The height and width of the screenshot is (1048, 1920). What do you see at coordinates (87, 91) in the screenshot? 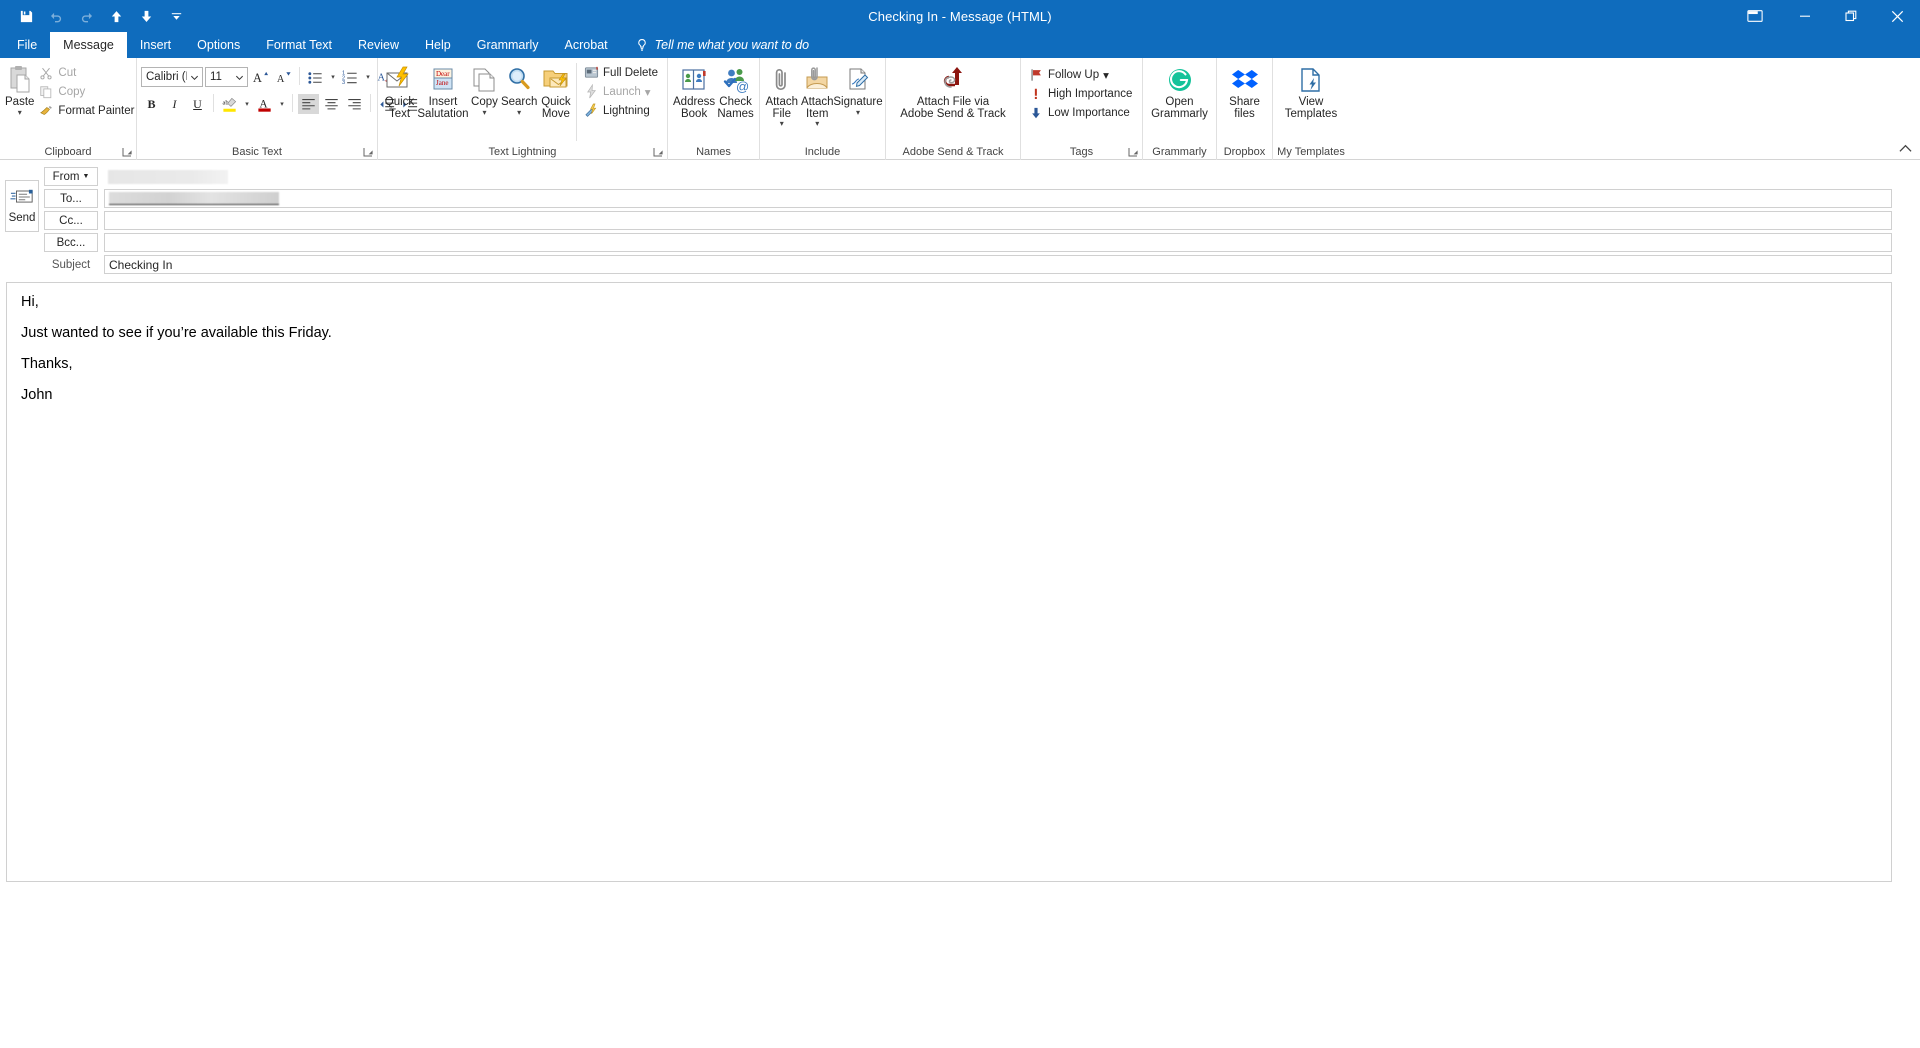
I see `copy-button: Copy` at bounding box center [87, 91].